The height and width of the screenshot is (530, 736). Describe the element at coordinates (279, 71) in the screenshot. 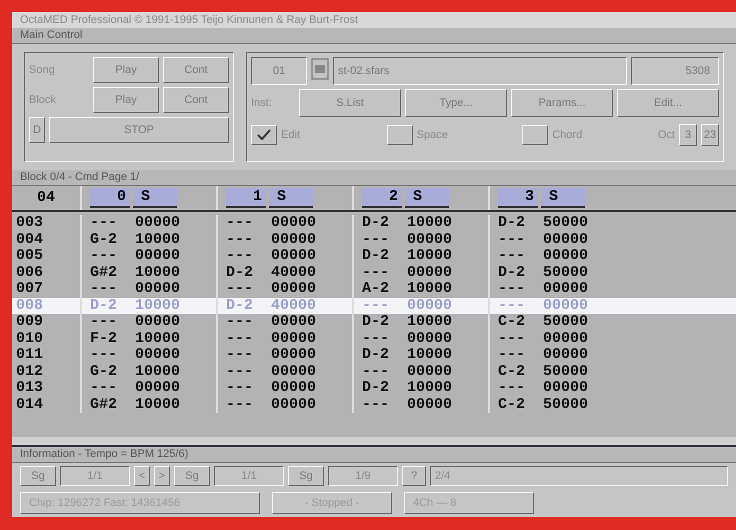

I see `instrument-number: 01` at that location.